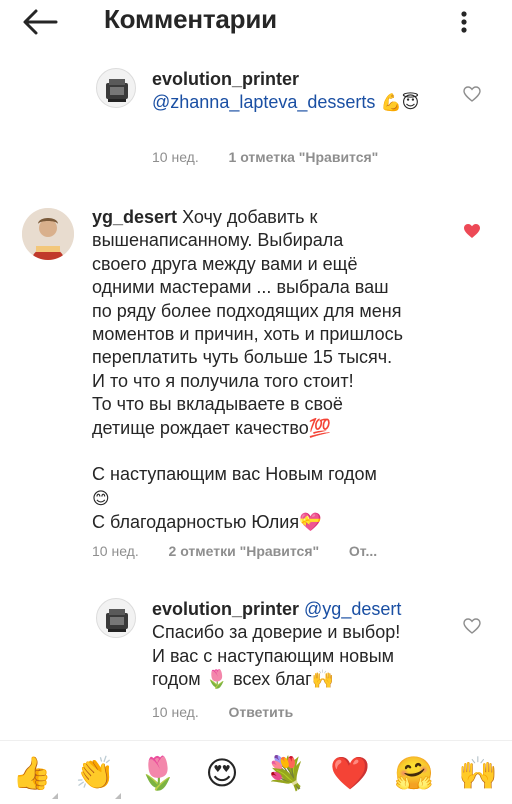  Describe the element at coordinates (134, 217) in the screenshot. I see `comment-username: yg_desert` at that location.